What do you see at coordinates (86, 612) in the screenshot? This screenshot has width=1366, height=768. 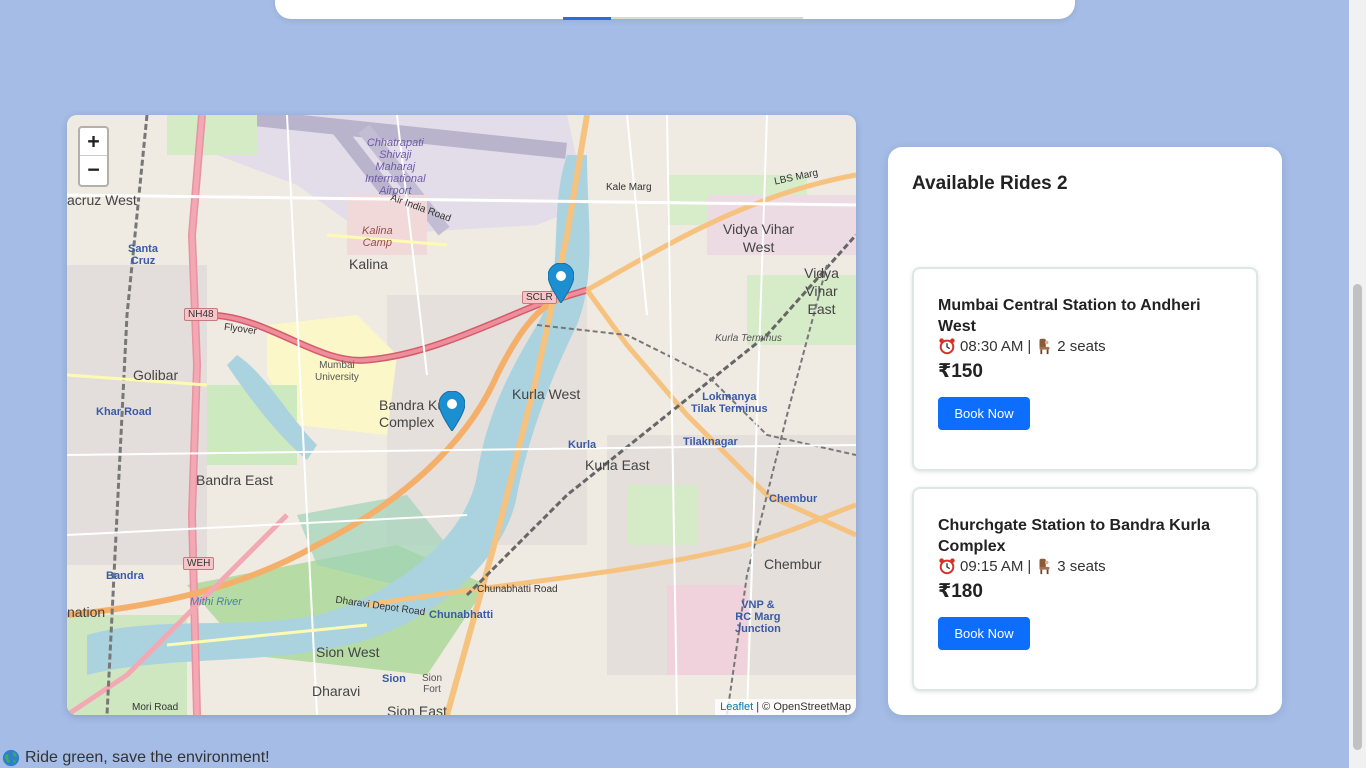 I see `map-label-nation: nation` at bounding box center [86, 612].